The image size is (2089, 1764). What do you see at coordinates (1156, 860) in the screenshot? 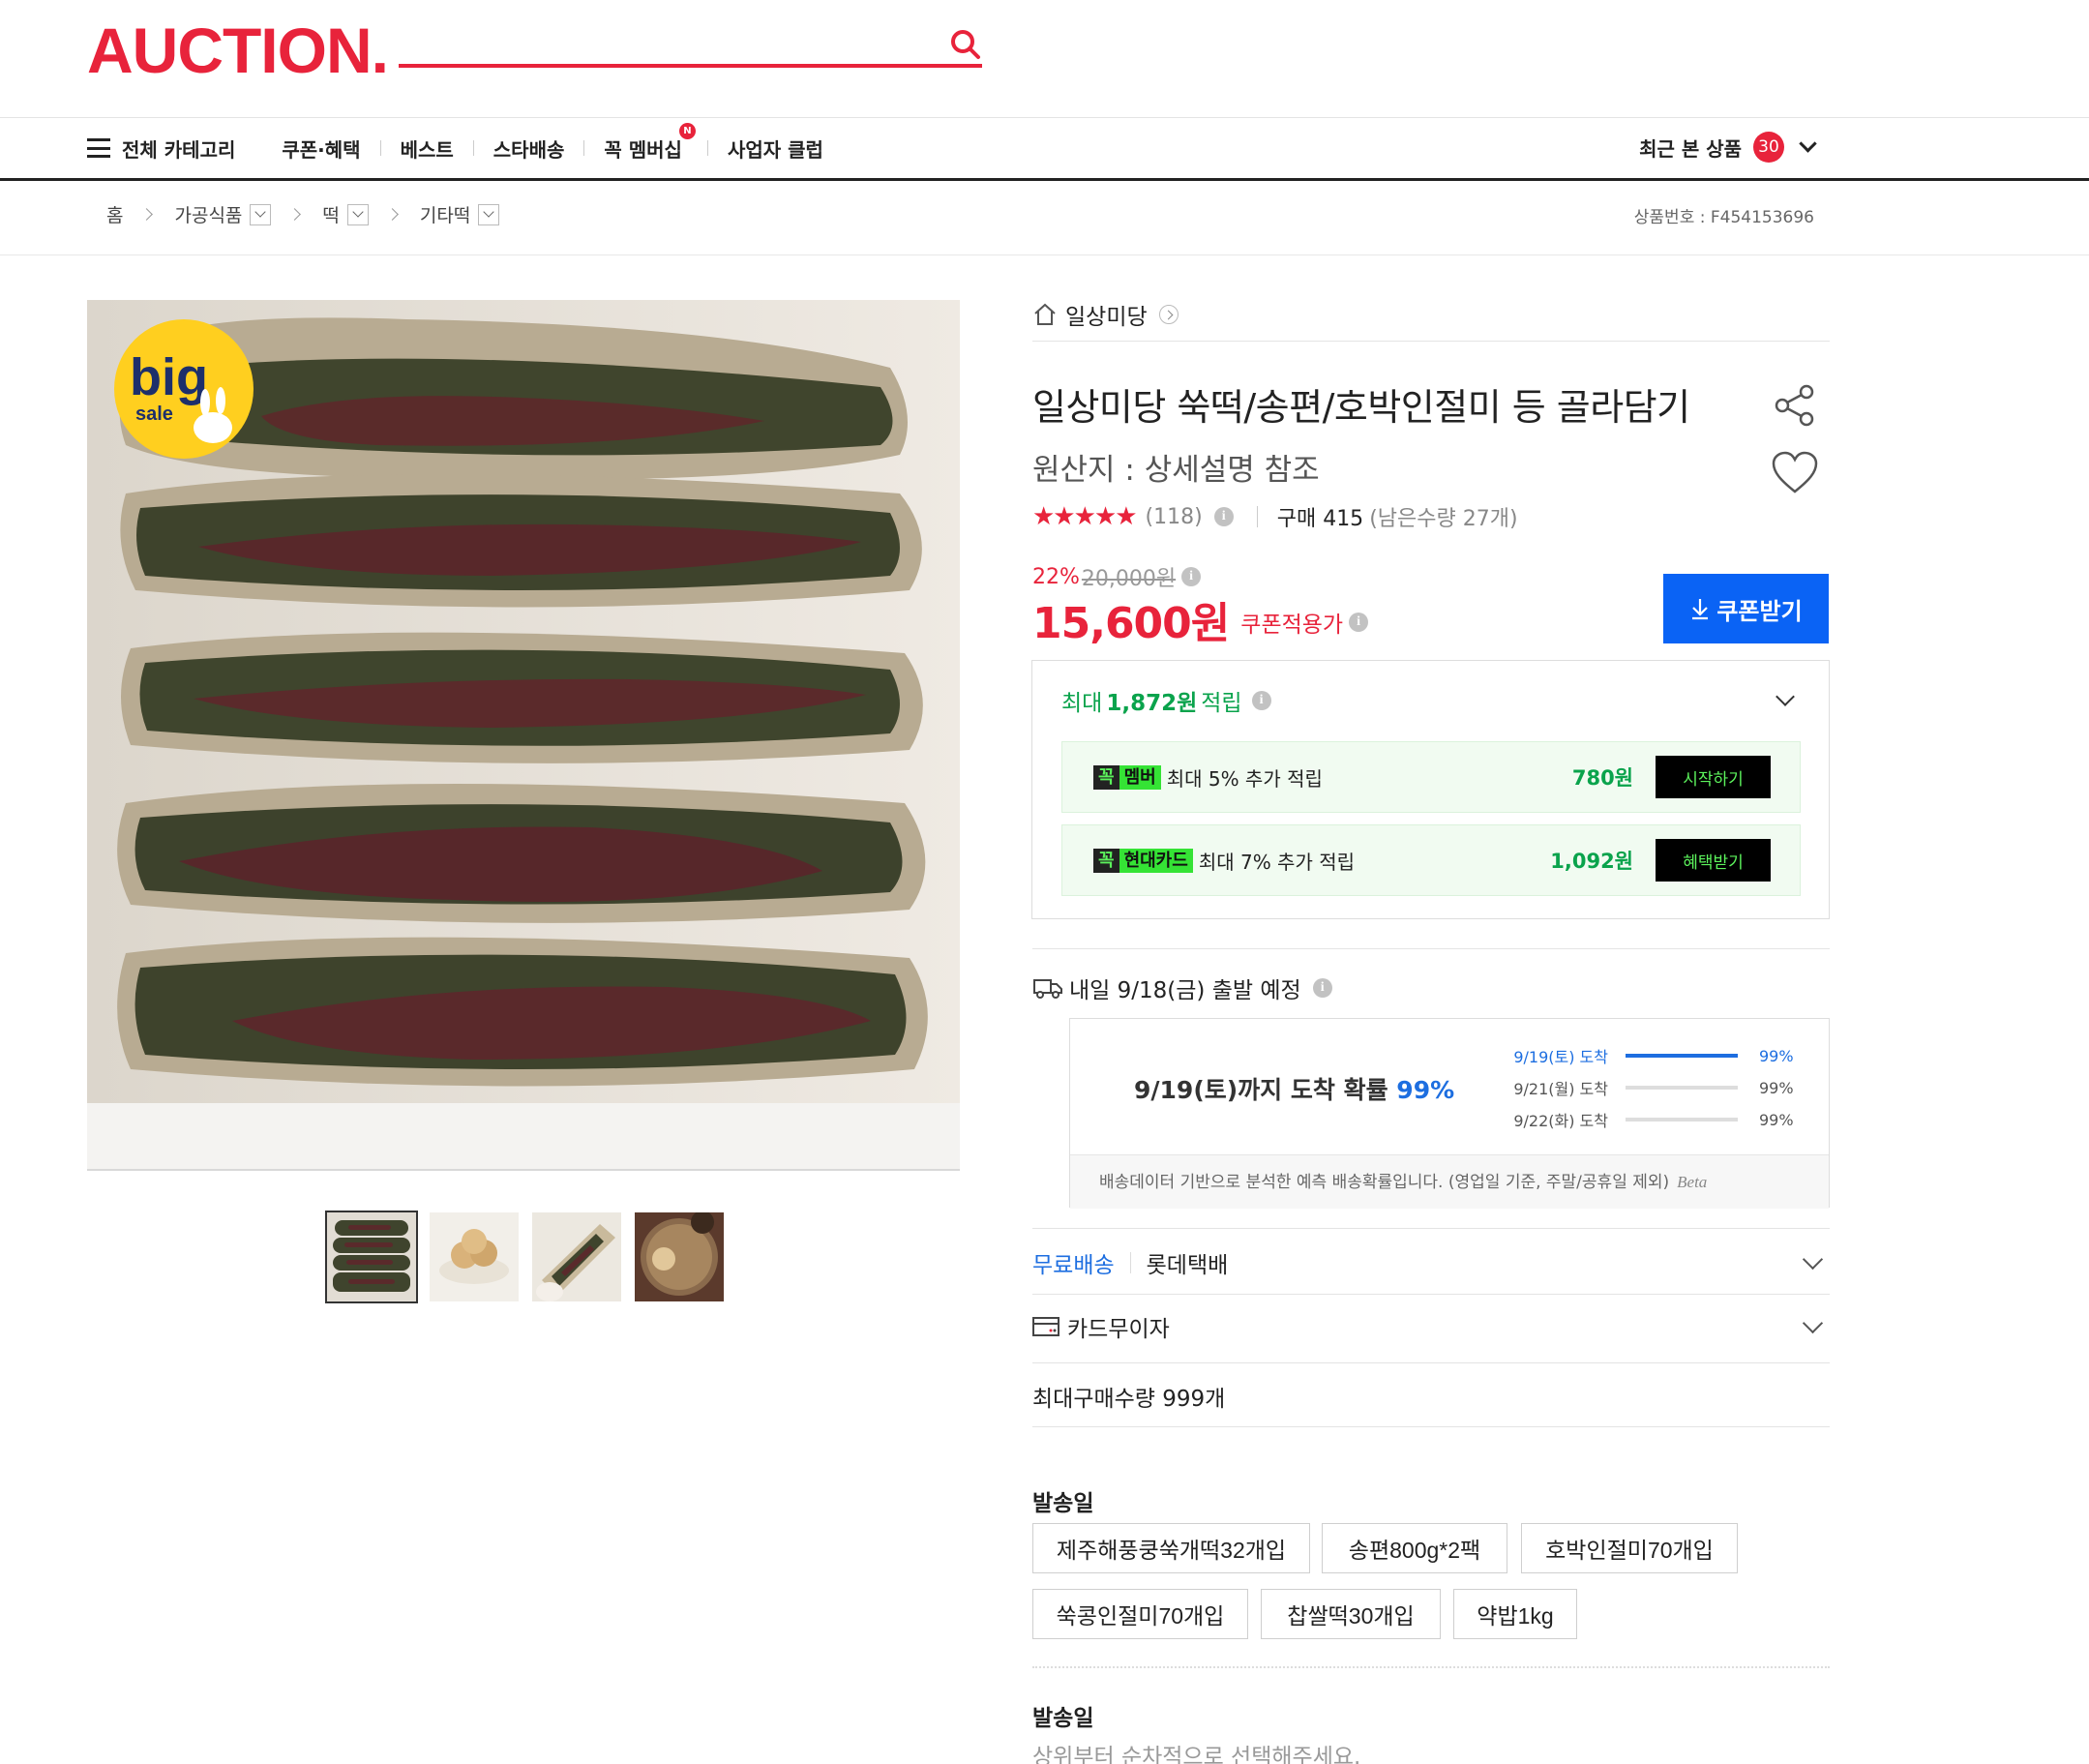
I see `tag-text: 현대카드` at bounding box center [1156, 860].